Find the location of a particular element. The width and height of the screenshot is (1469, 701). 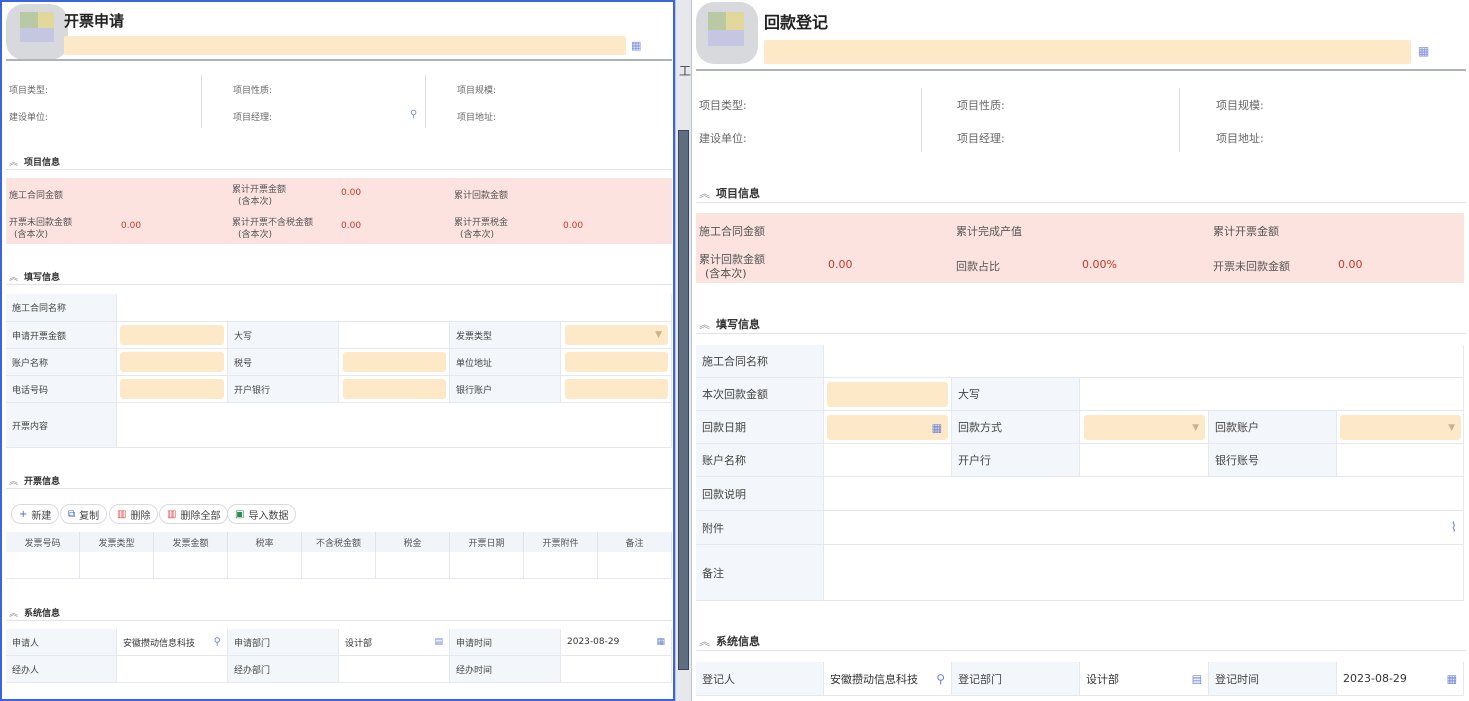

label-construction-unit: 建设单位: is located at coordinates (723, 138).